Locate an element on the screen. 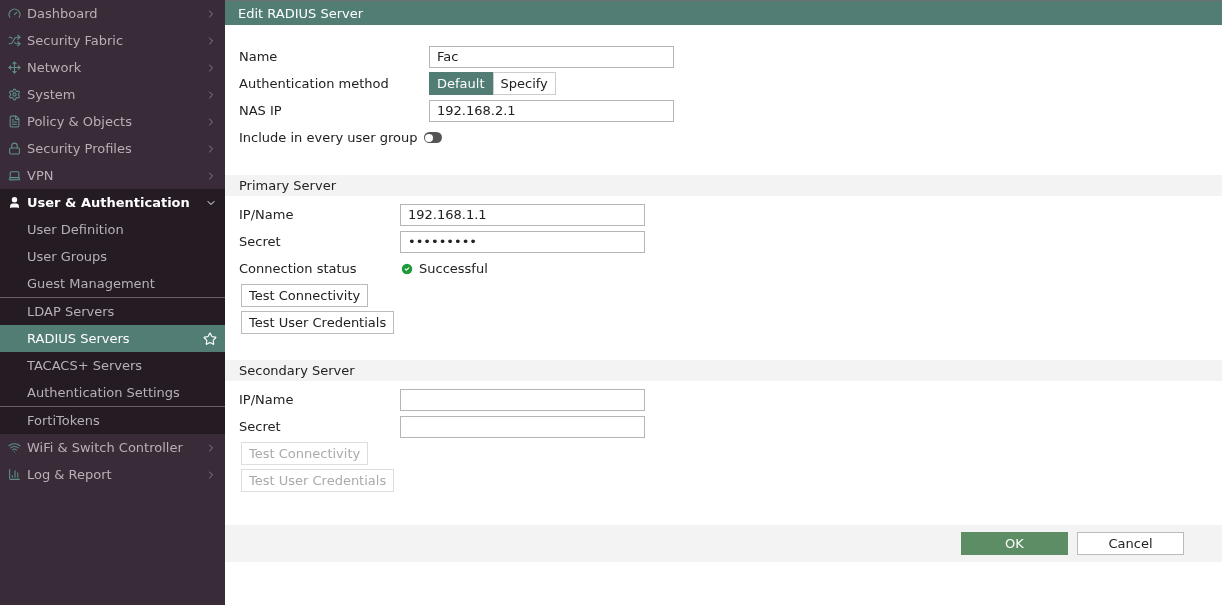  sidebar-subitem: Guest Management is located at coordinates (112, 283).